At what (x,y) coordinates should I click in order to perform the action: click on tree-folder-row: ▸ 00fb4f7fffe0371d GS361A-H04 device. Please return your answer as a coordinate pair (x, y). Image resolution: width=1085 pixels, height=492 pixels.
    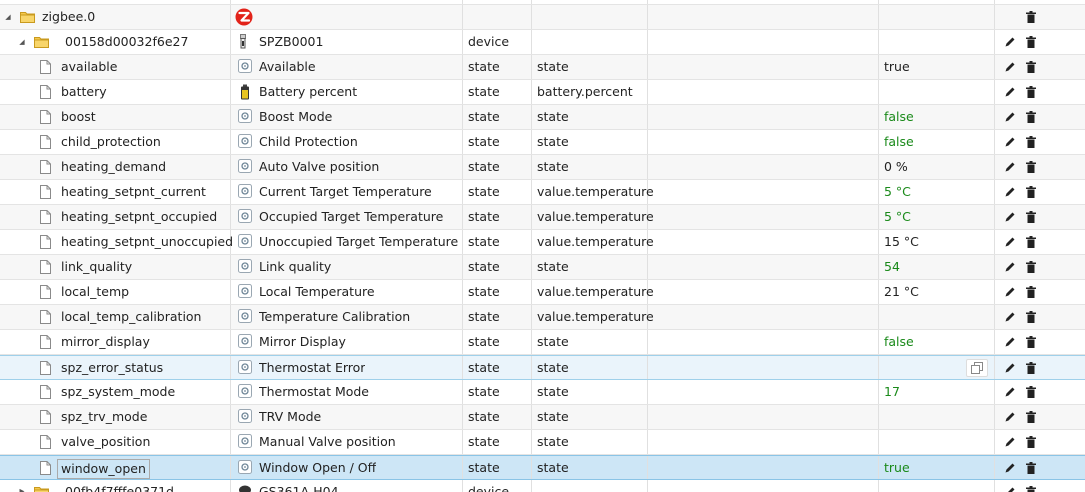
    Looking at the image, I should click on (542, 486).